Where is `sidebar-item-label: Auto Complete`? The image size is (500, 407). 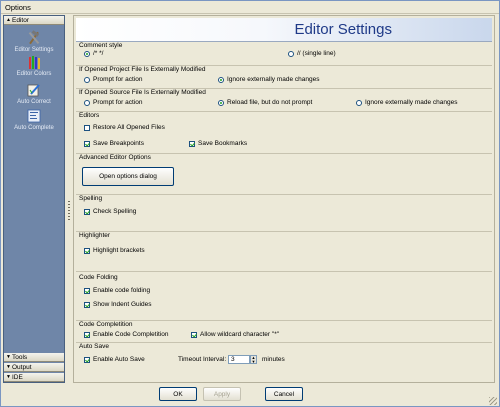 sidebar-item-label: Auto Complete is located at coordinates (34, 128).